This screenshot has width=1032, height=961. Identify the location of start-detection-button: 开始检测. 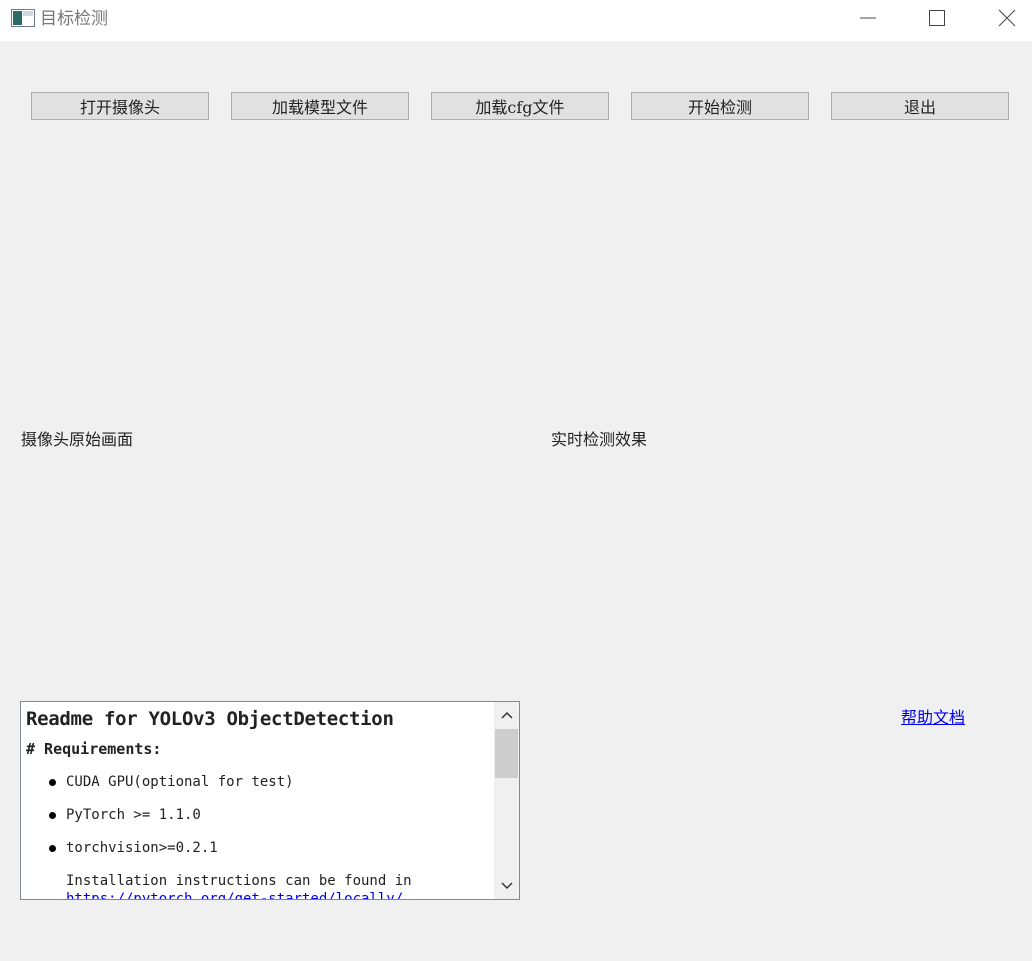
(720, 106).